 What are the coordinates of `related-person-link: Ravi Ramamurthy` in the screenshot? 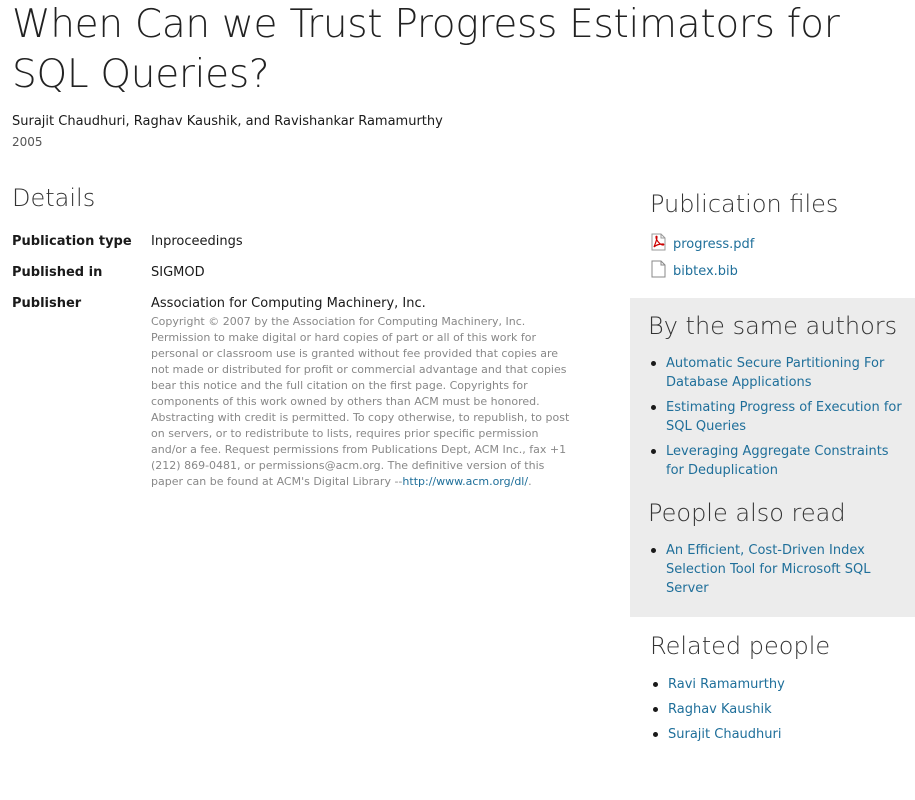 It's located at (726, 684).